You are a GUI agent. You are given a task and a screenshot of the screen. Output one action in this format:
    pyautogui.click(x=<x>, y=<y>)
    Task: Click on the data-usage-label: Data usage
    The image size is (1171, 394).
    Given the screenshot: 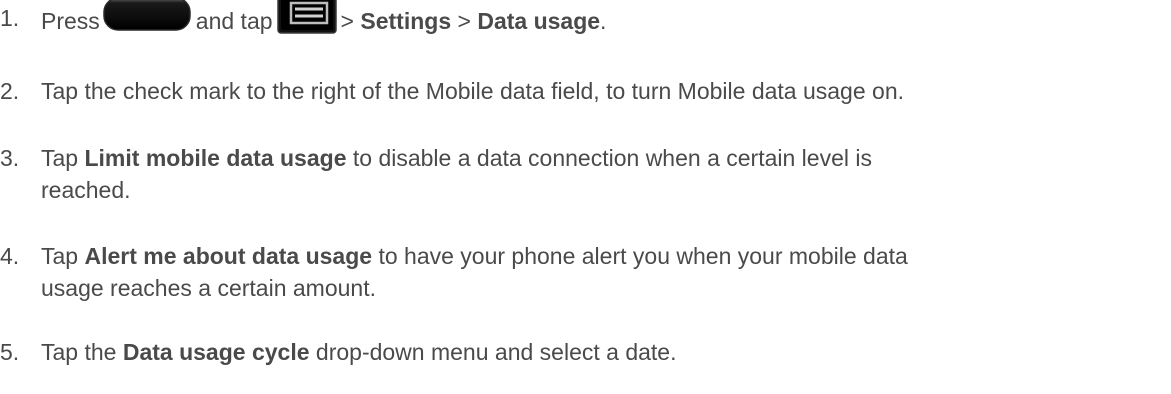 What is the action you would take?
    pyautogui.click(x=539, y=21)
    